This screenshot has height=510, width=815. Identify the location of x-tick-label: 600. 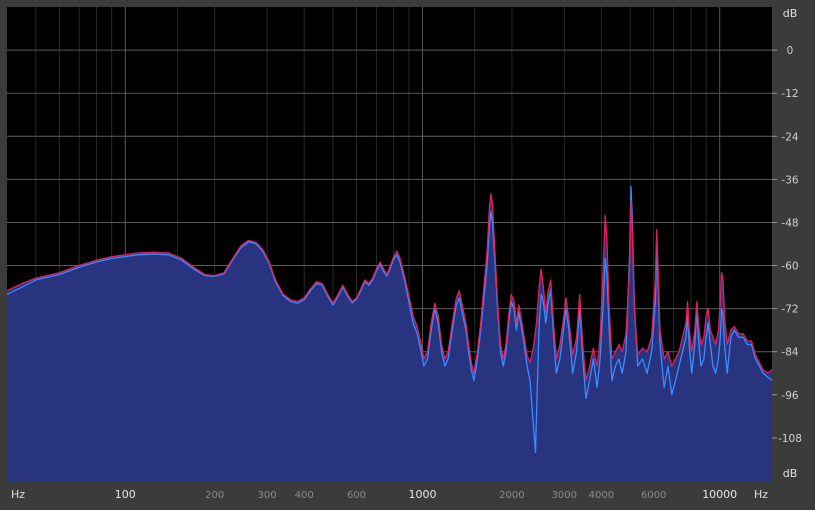
(356, 495).